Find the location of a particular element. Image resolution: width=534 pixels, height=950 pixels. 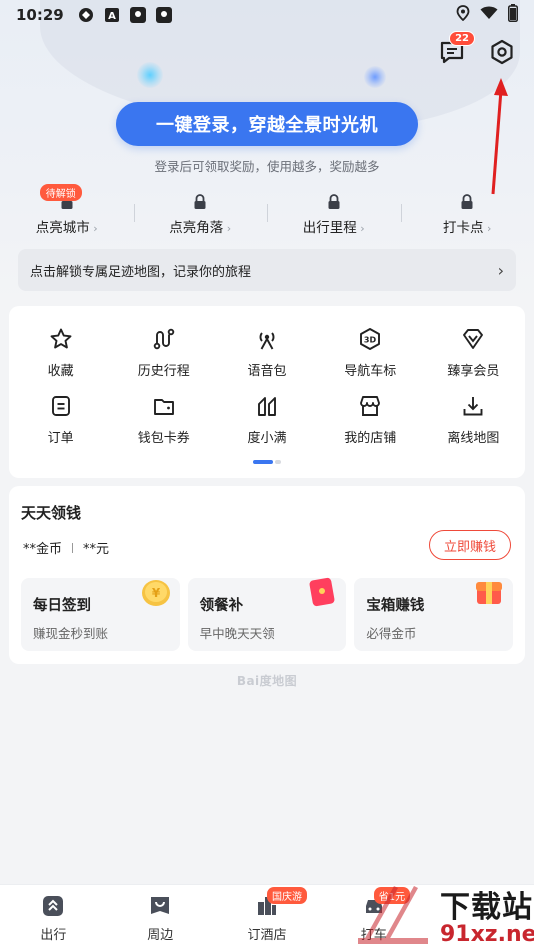

site-watermark: 下载站 91xz.net is located at coordinates (444, 915).